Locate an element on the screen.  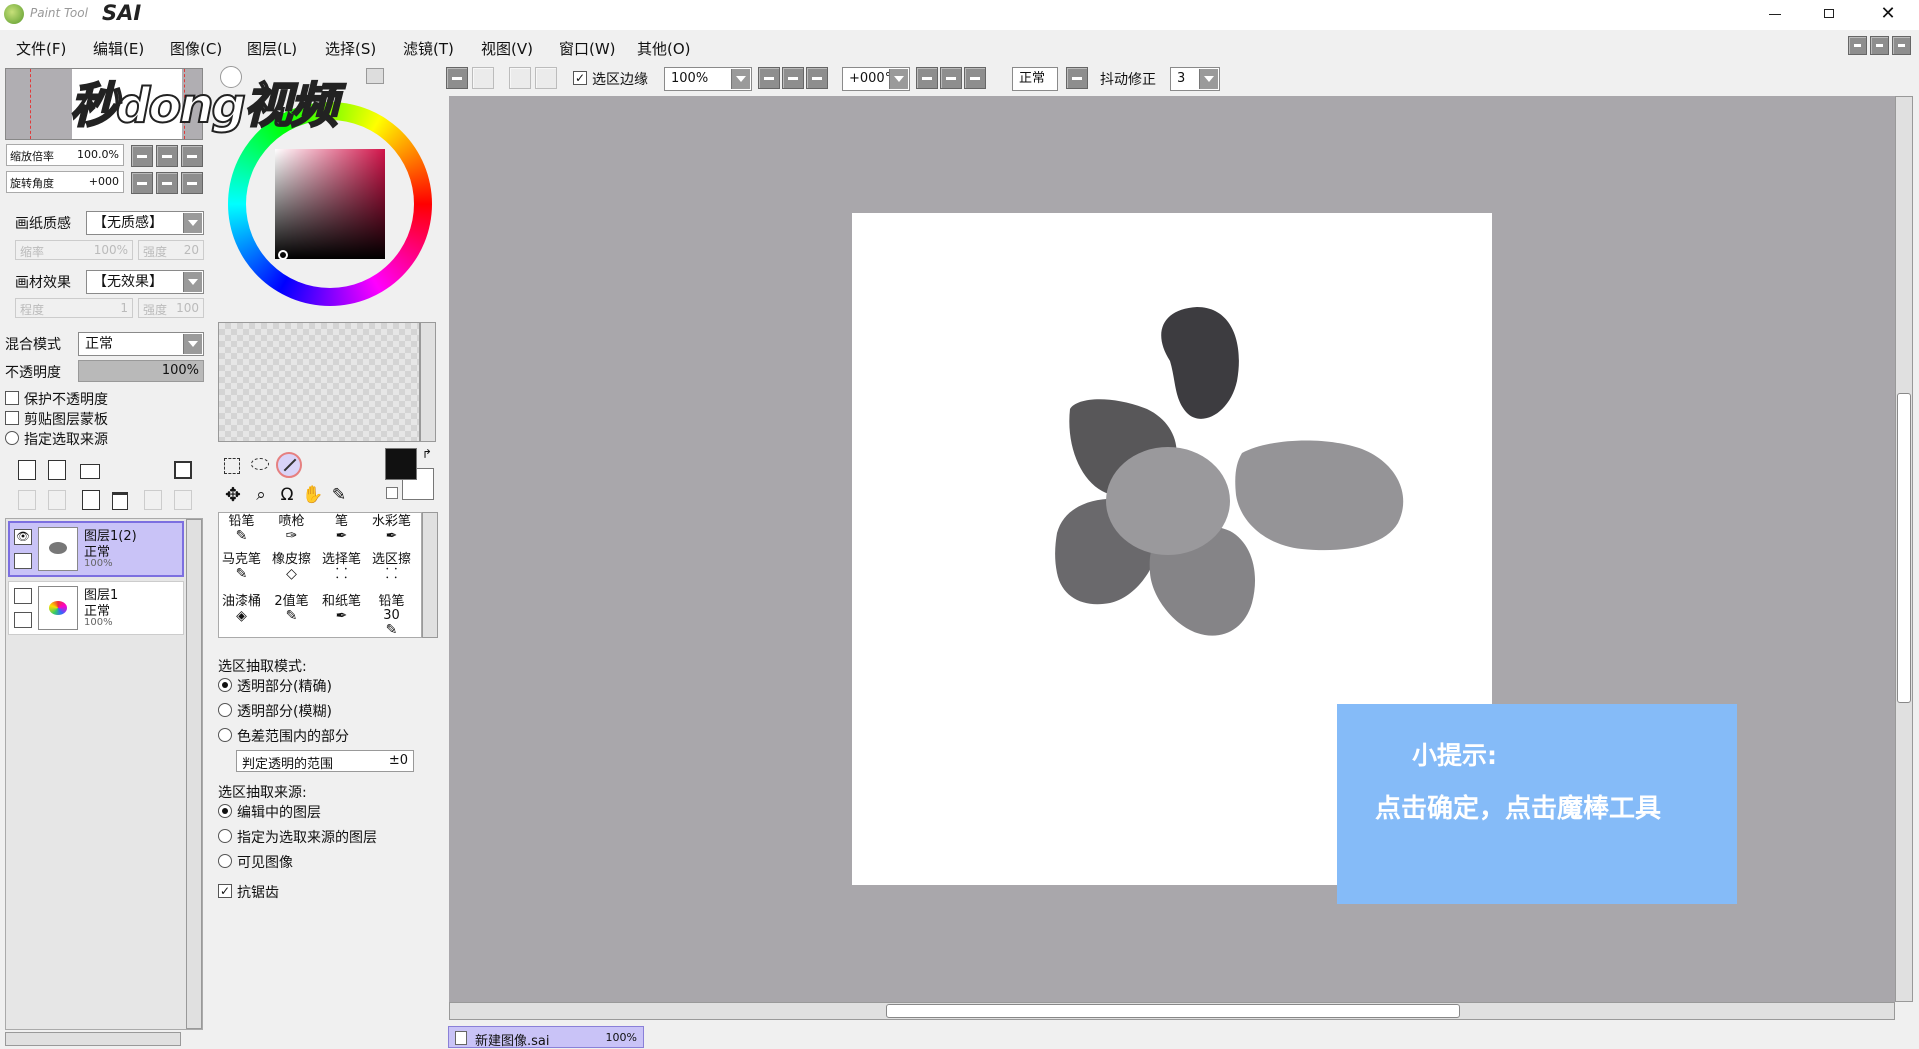
rotate-left-button is located at coordinates (927, 78).